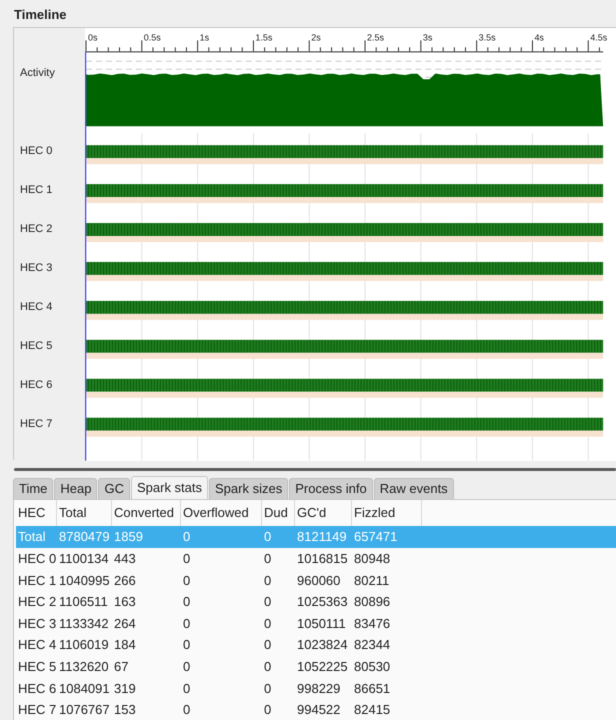 The width and height of the screenshot is (616, 720). What do you see at coordinates (37, 559) in the screenshot?
I see `table-cell-text: HEC 0` at bounding box center [37, 559].